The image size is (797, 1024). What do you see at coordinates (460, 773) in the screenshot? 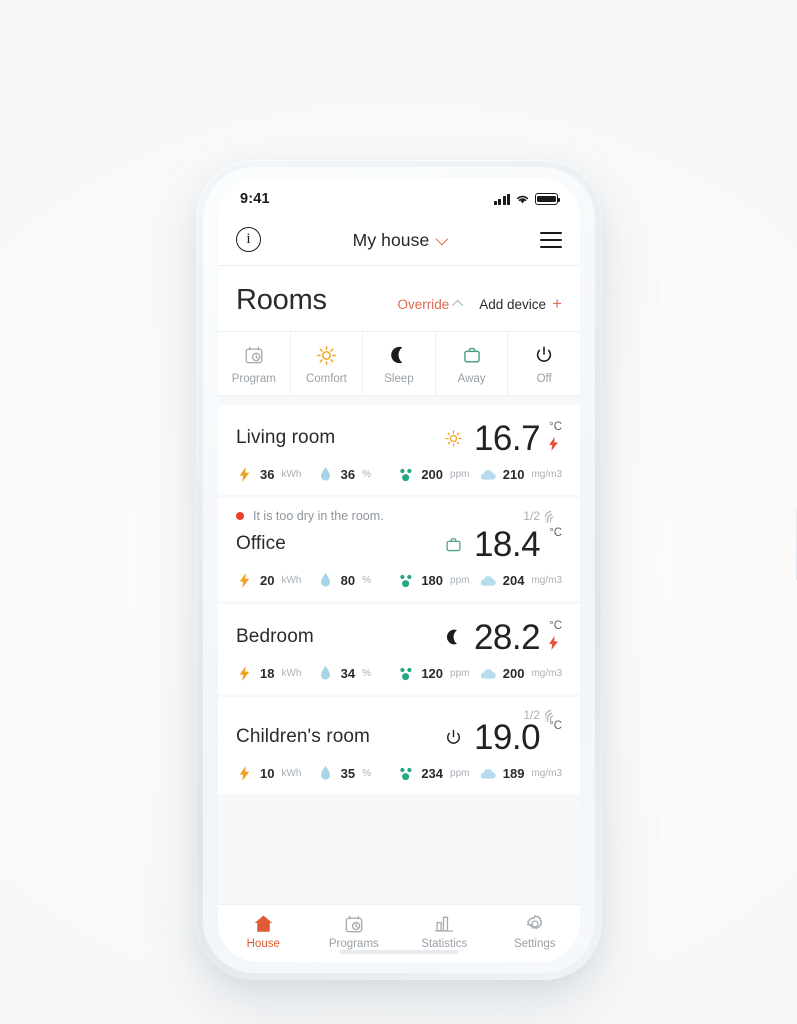
I see `metric-unit: ppm` at bounding box center [460, 773].